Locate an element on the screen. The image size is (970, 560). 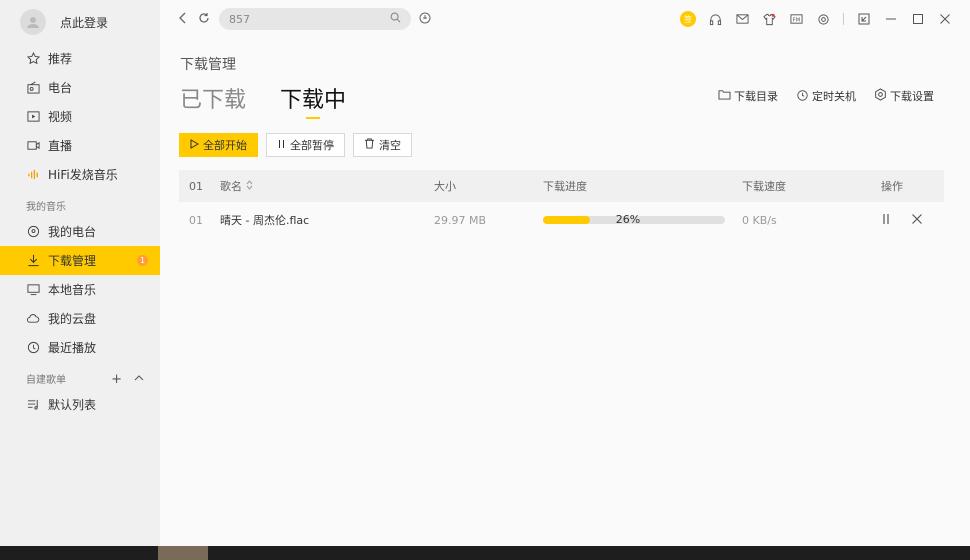
login-area: 点此登录 is located at coordinates (80, 22).